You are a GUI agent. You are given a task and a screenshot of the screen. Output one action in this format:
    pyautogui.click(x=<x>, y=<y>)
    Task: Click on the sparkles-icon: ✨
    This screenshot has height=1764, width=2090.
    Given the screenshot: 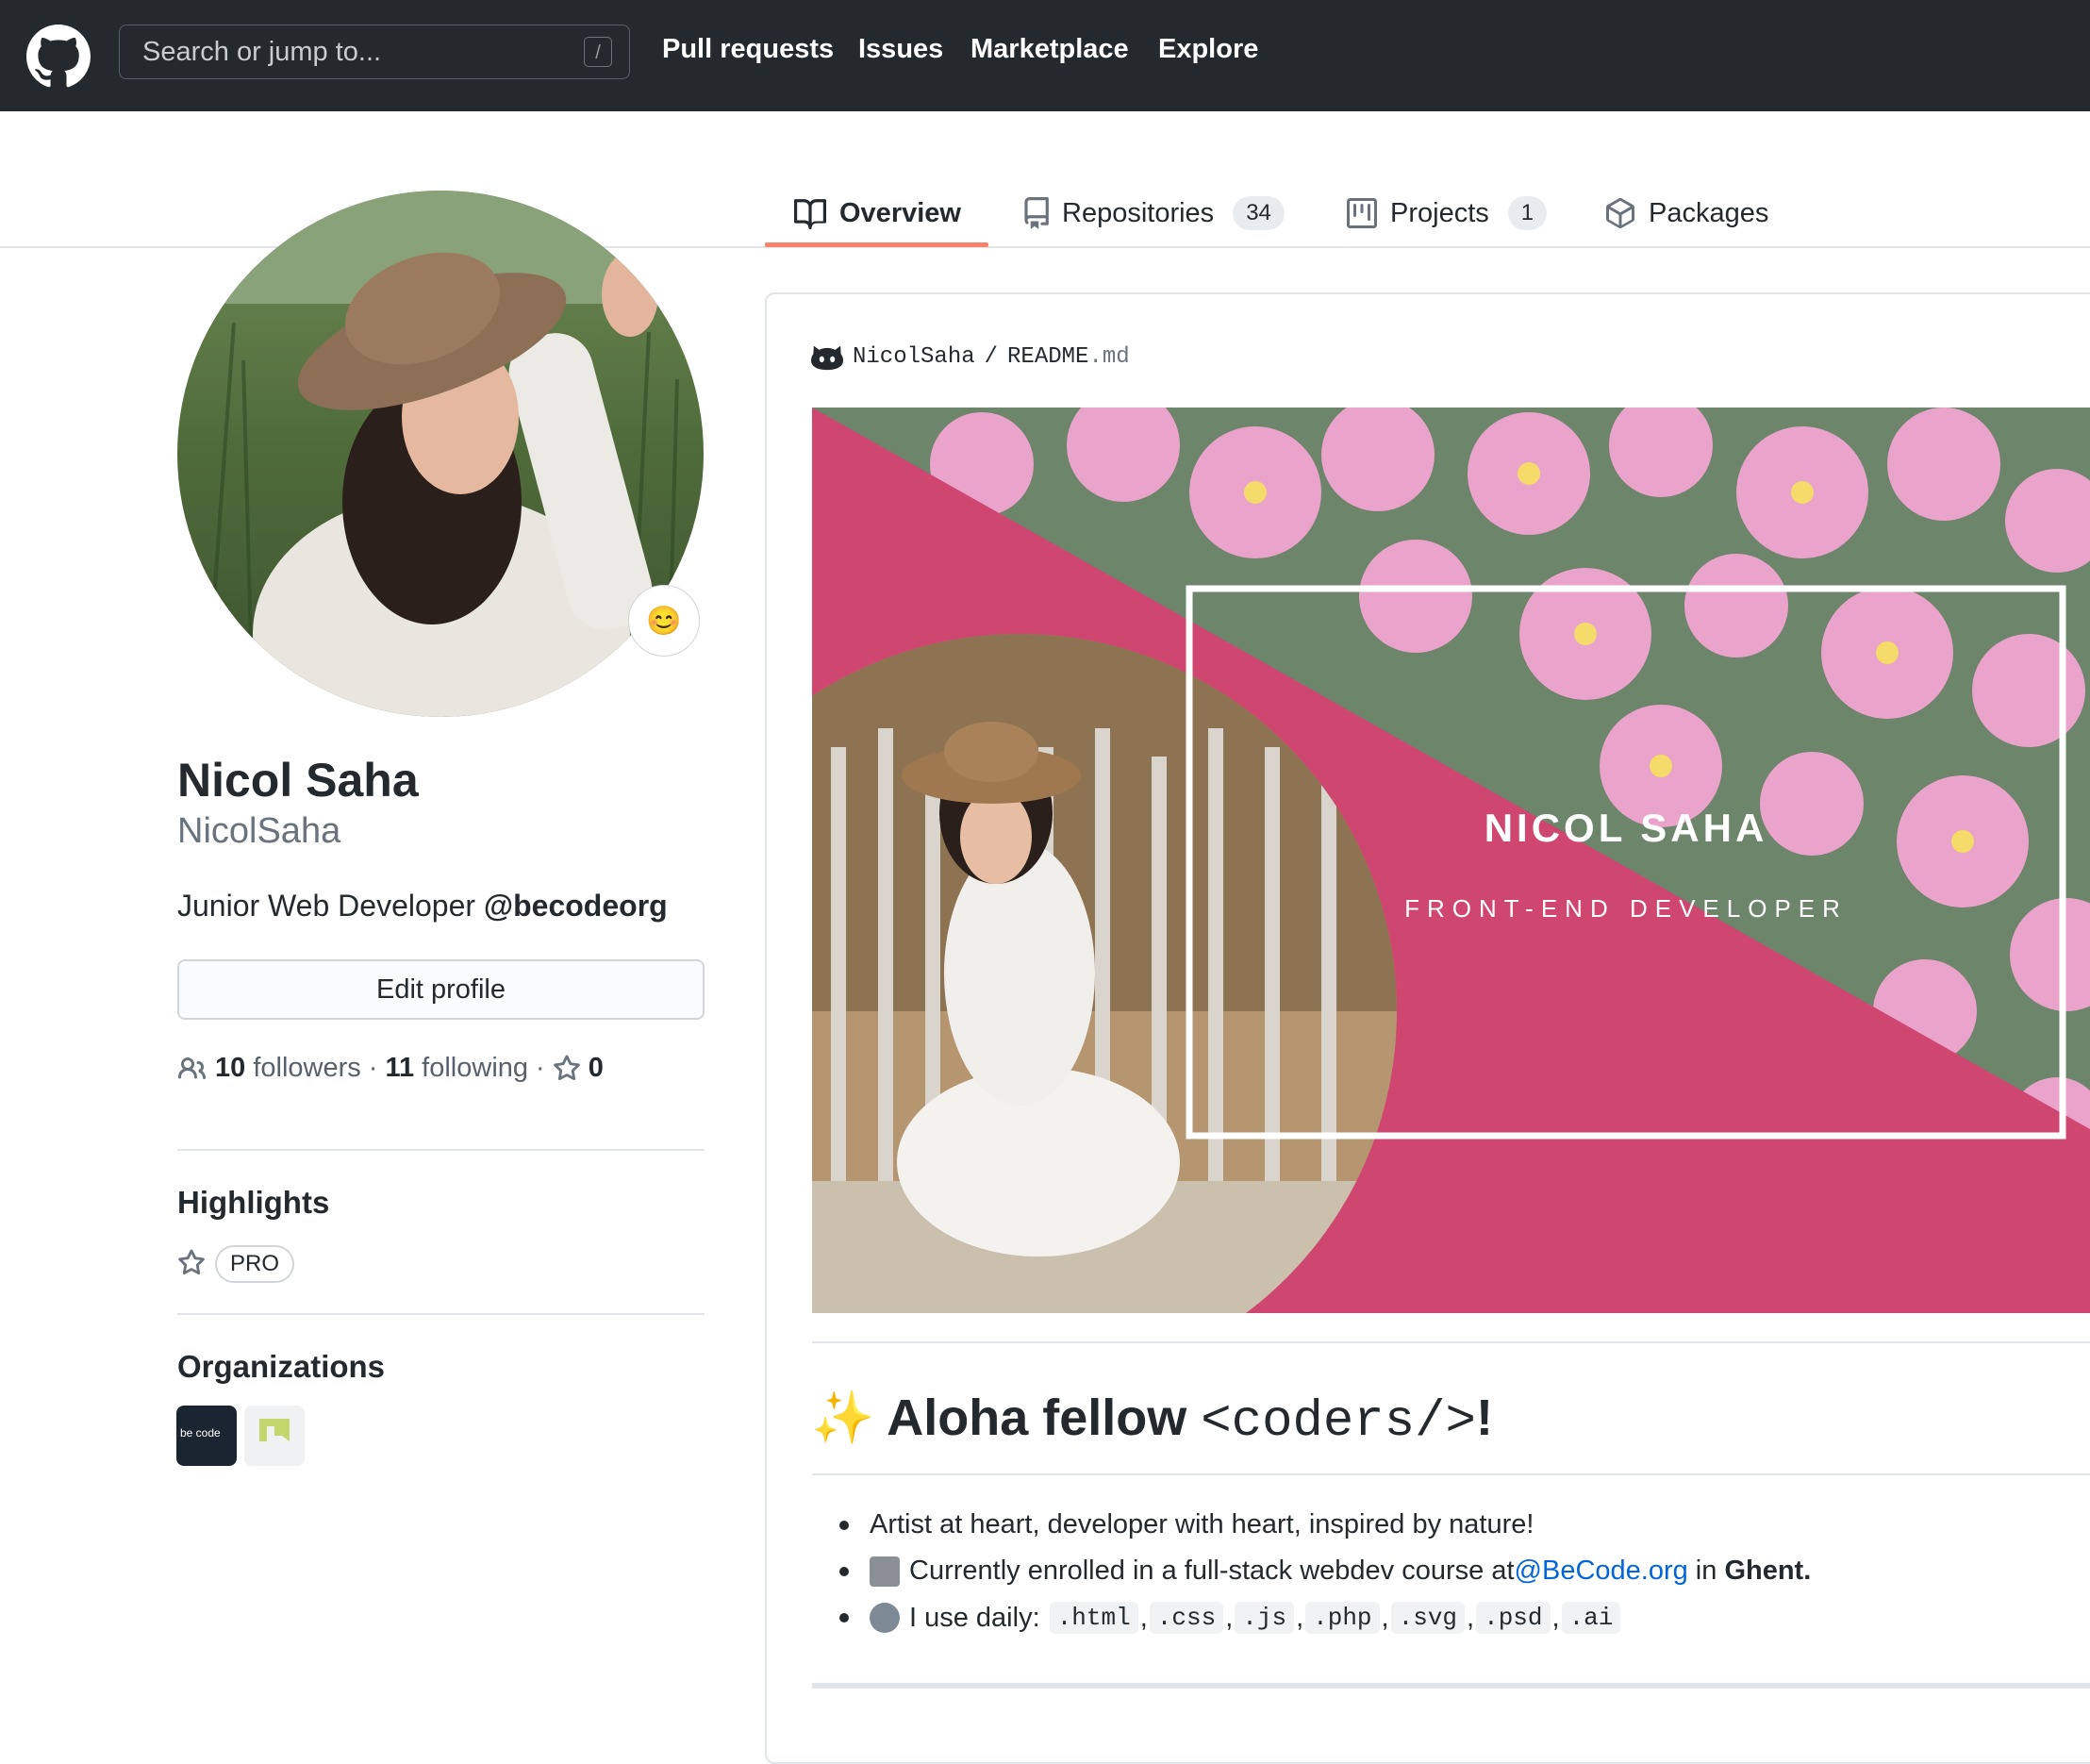 What is the action you would take?
    pyautogui.click(x=843, y=1418)
    